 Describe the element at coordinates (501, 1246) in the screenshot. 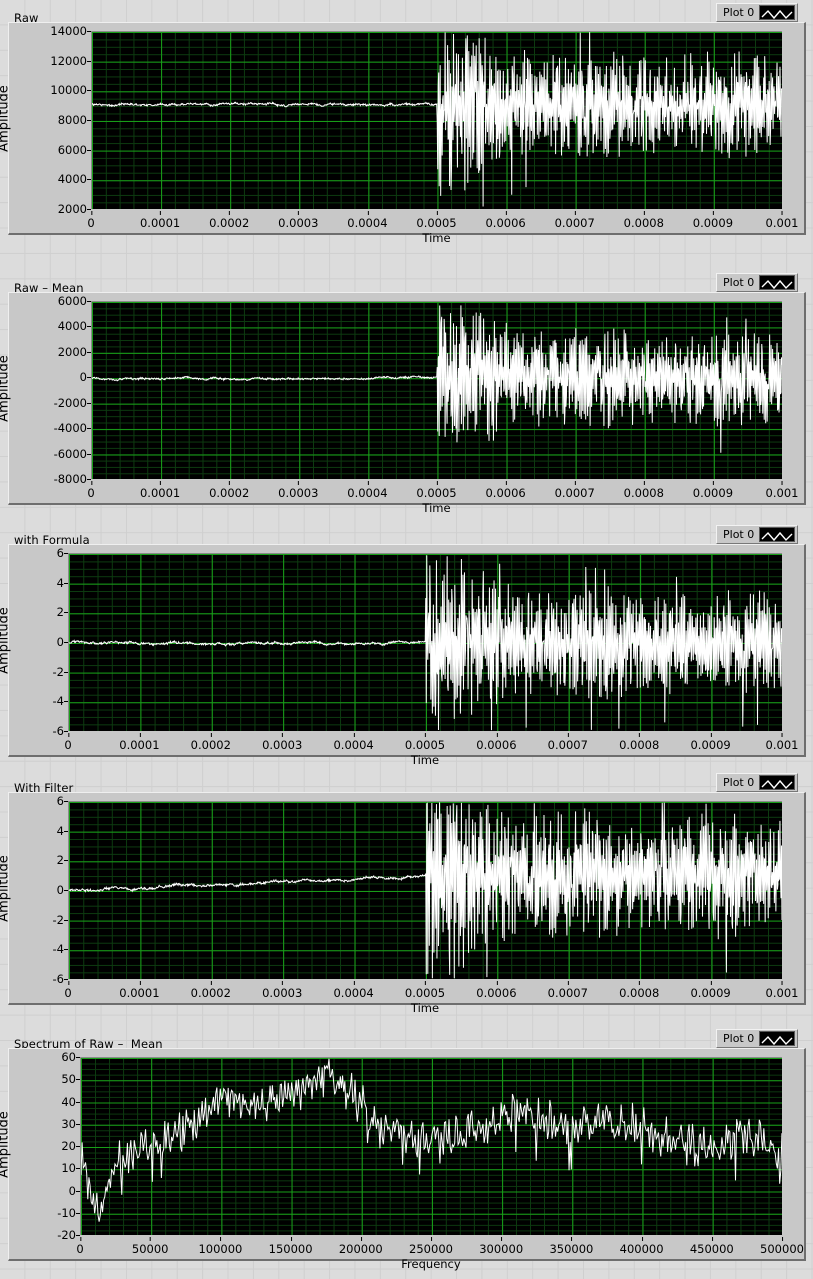

I see `x-axis-tick-label: 300000` at that location.